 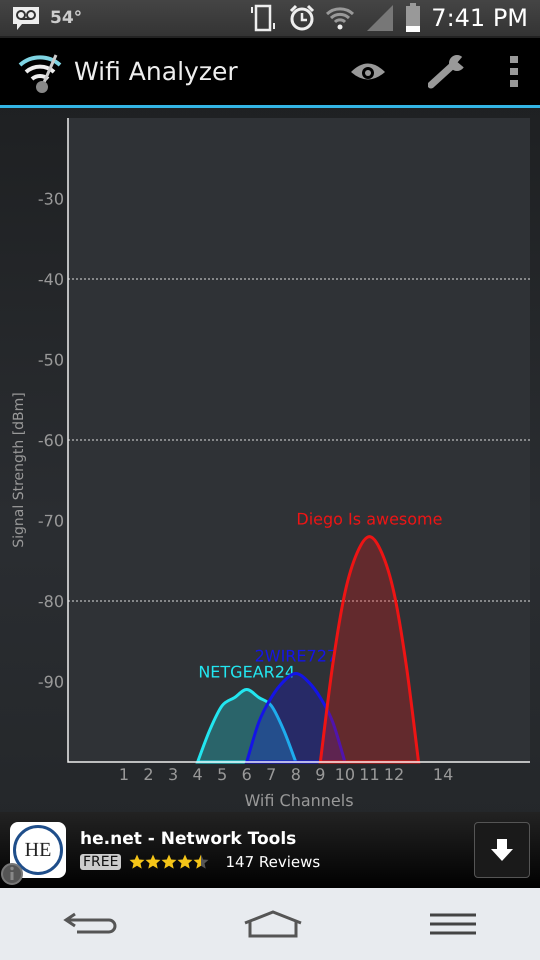 What do you see at coordinates (51, 360) in the screenshot?
I see `y-tick-label: -50` at bounding box center [51, 360].